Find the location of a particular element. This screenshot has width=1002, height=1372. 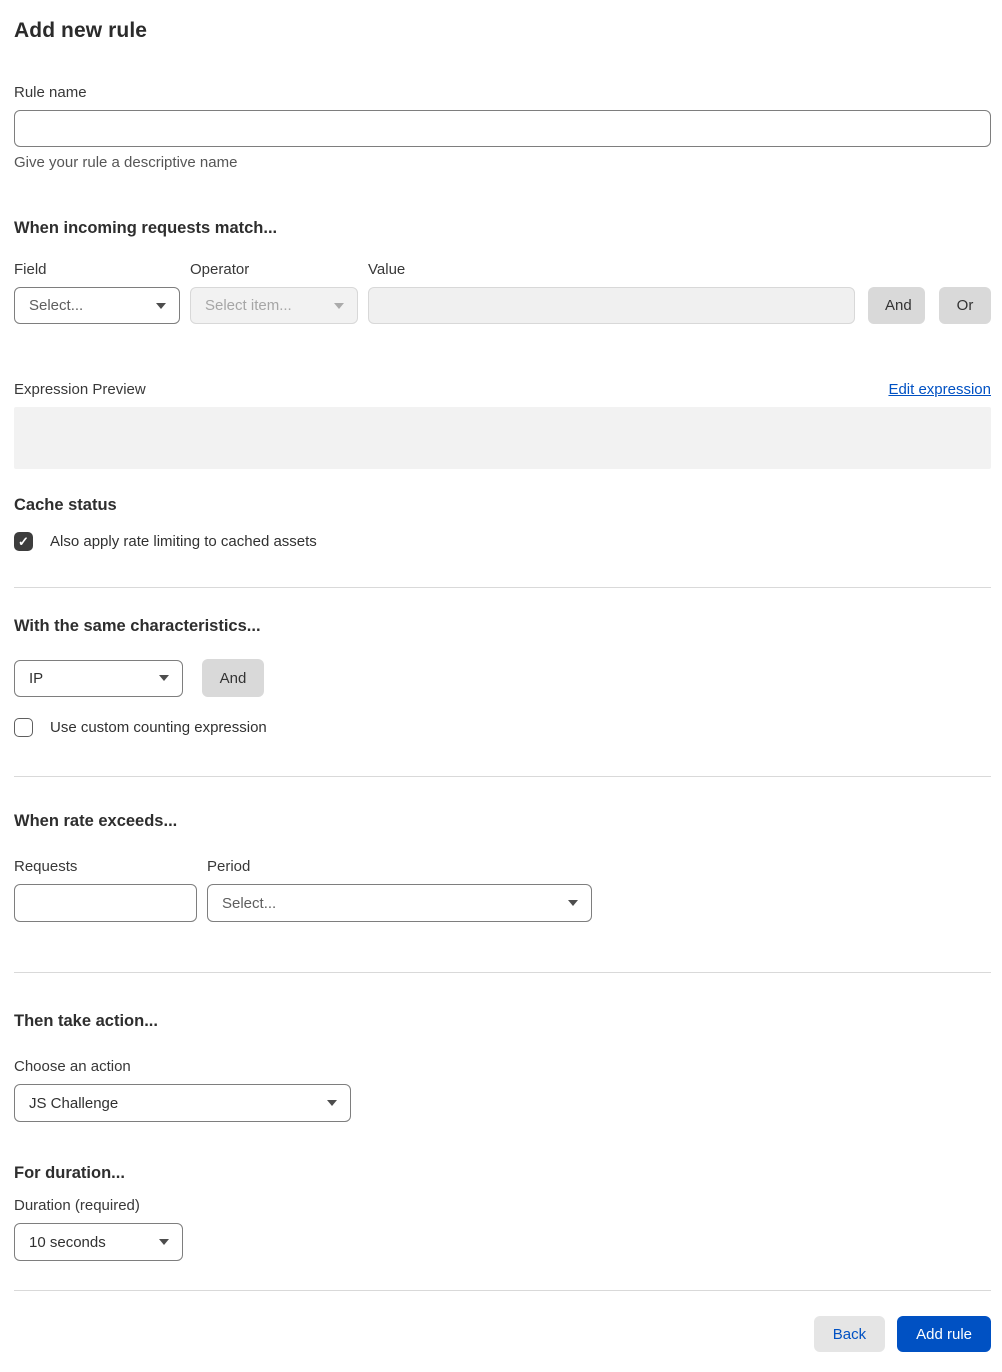

rule-name-helper: Give your rule a descriptive name is located at coordinates (126, 162).